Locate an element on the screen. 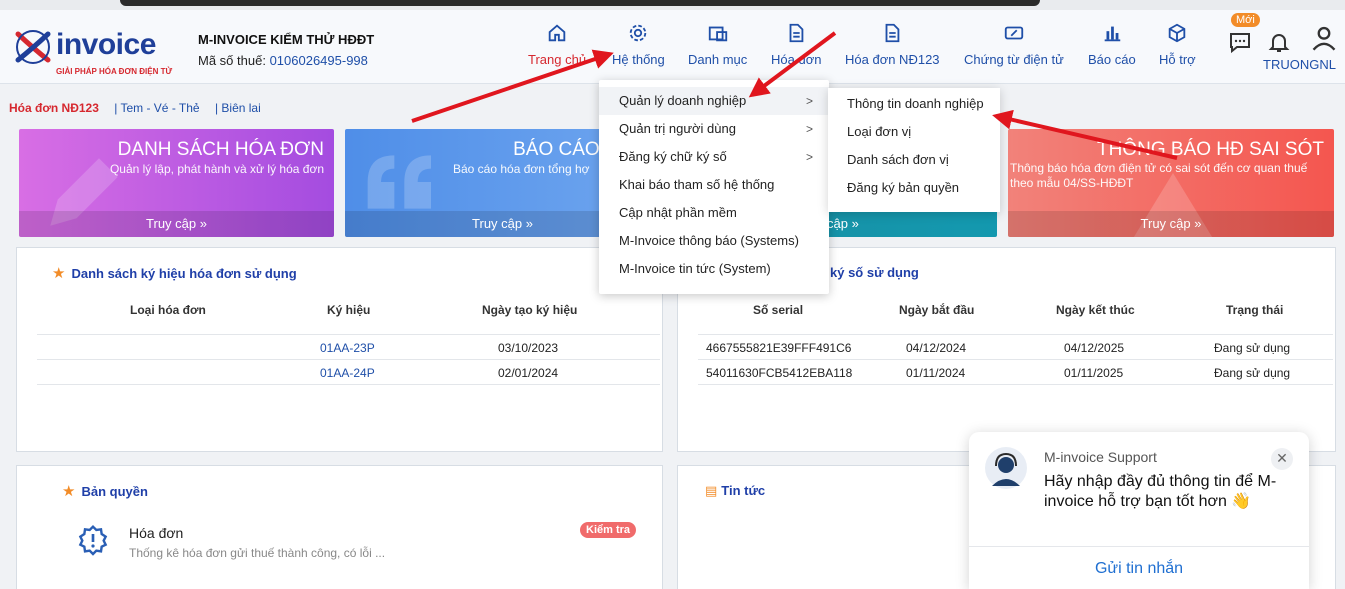  company-name: M-INVOICE KIỂM THỬ HĐĐT is located at coordinates (286, 39).